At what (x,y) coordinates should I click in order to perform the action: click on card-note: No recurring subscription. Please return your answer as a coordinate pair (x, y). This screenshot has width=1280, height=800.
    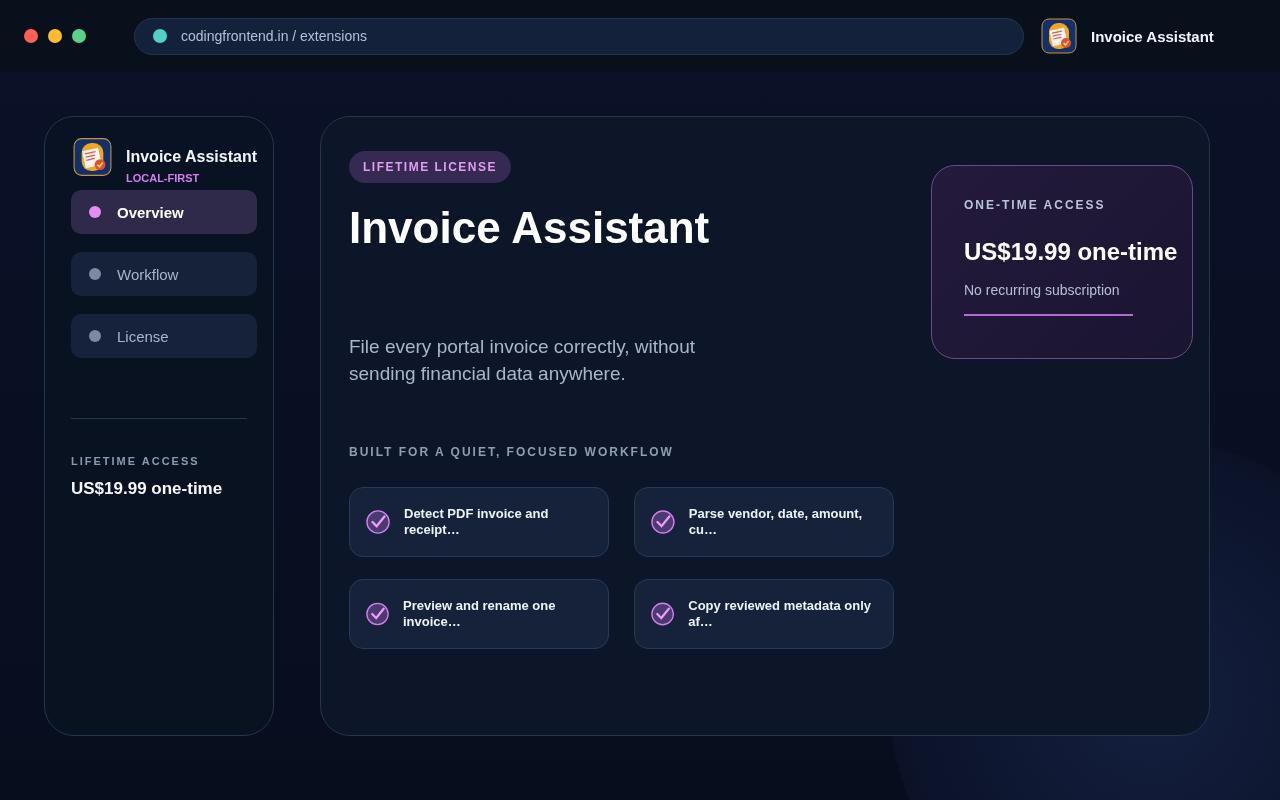
    Looking at the image, I should click on (1042, 290).